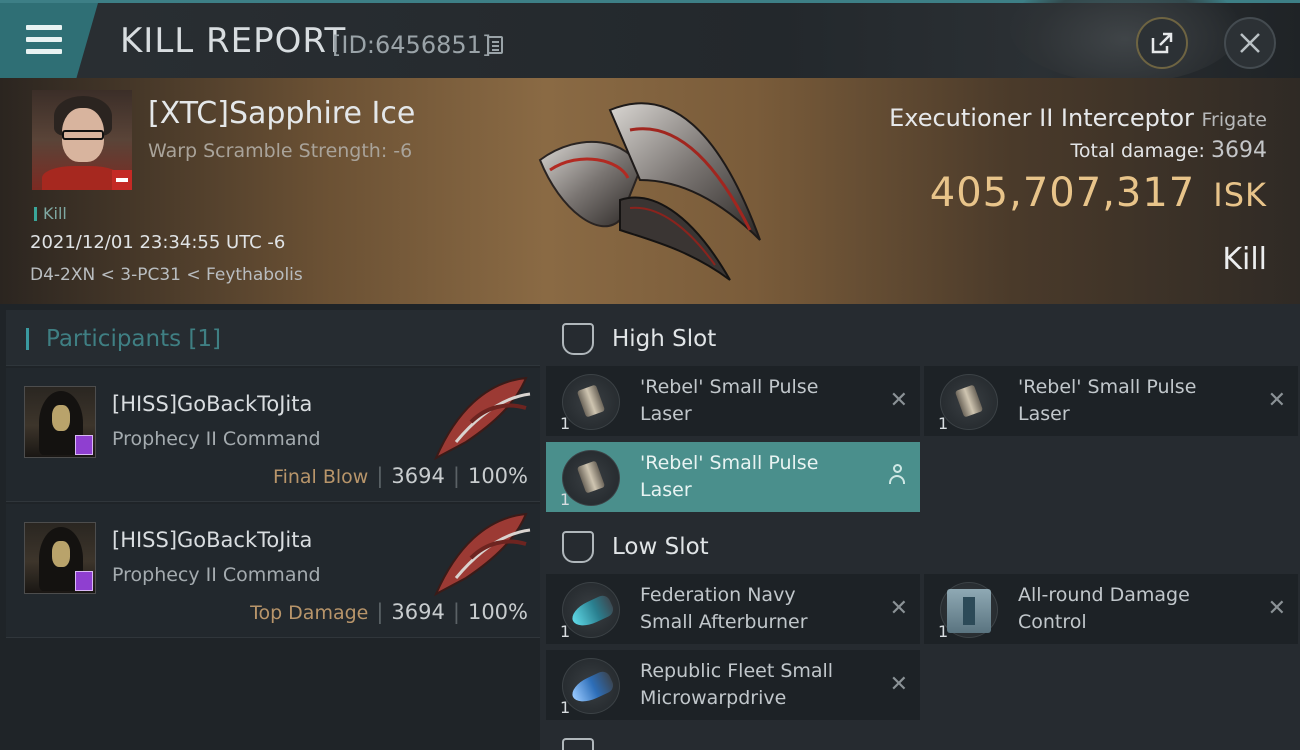 Image resolution: width=1300 pixels, height=750 pixels. What do you see at coordinates (724, 622) in the screenshot?
I see `module-name-line2: Small Afterburner` at bounding box center [724, 622].